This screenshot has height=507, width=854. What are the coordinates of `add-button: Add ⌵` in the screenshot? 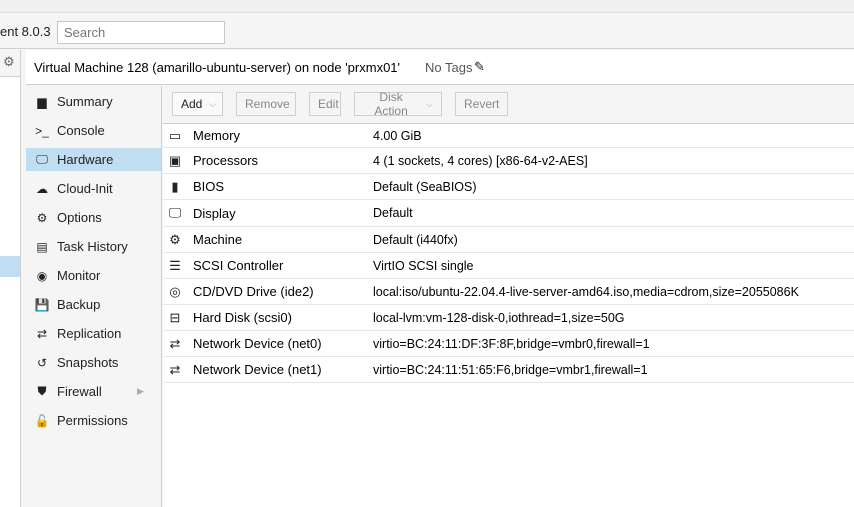 It's located at (197, 104).